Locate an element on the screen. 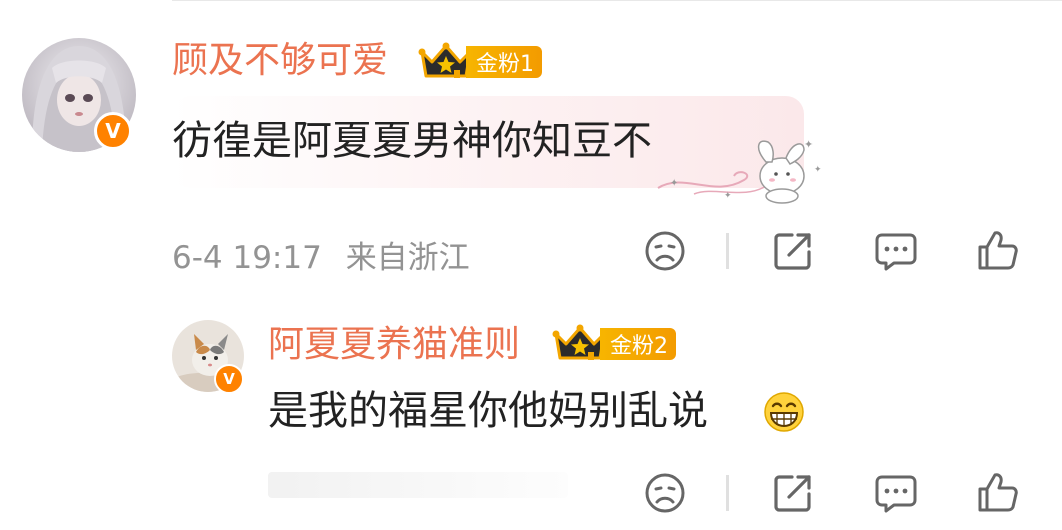 The height and width of the screenshot is (530, 1062). top-divider is located at coordinates (617, 0).